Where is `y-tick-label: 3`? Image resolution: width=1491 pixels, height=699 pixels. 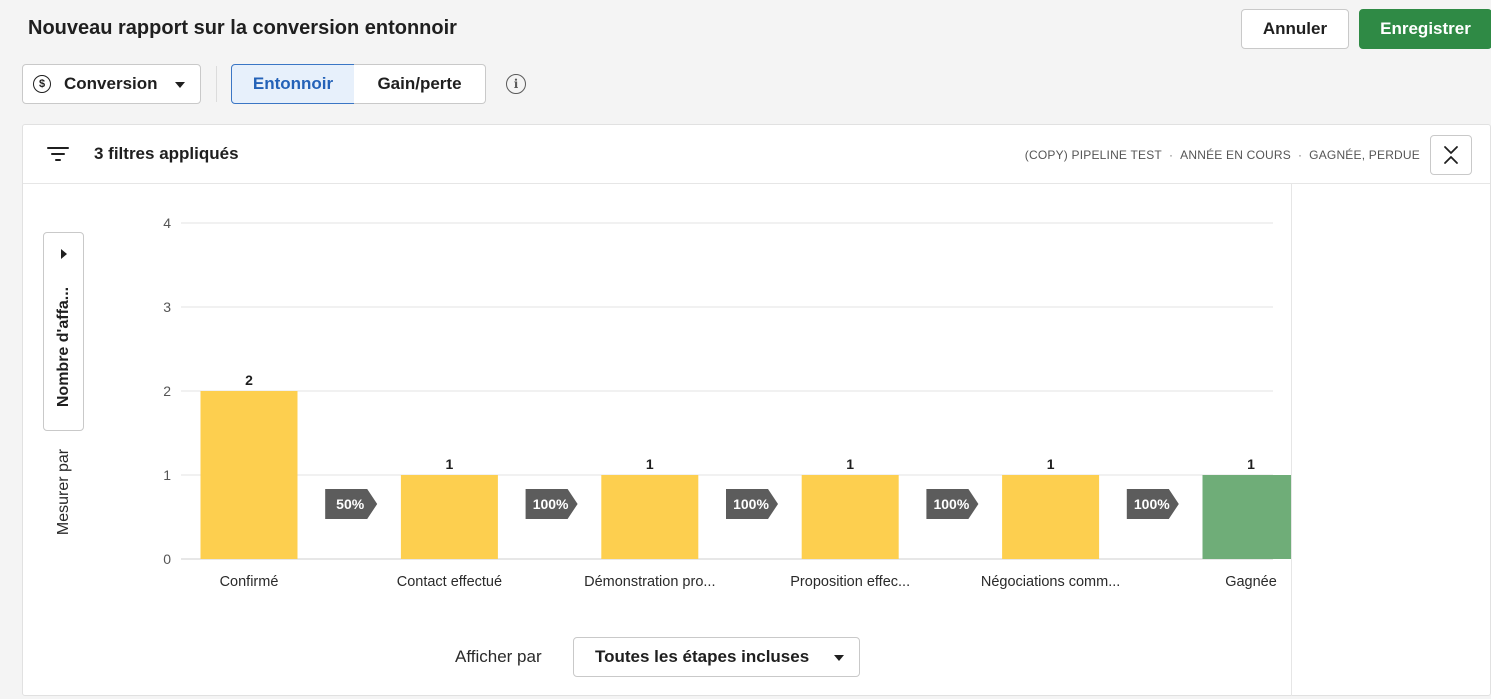
y-tick-label: 3 is located at coordinates (167, 307).